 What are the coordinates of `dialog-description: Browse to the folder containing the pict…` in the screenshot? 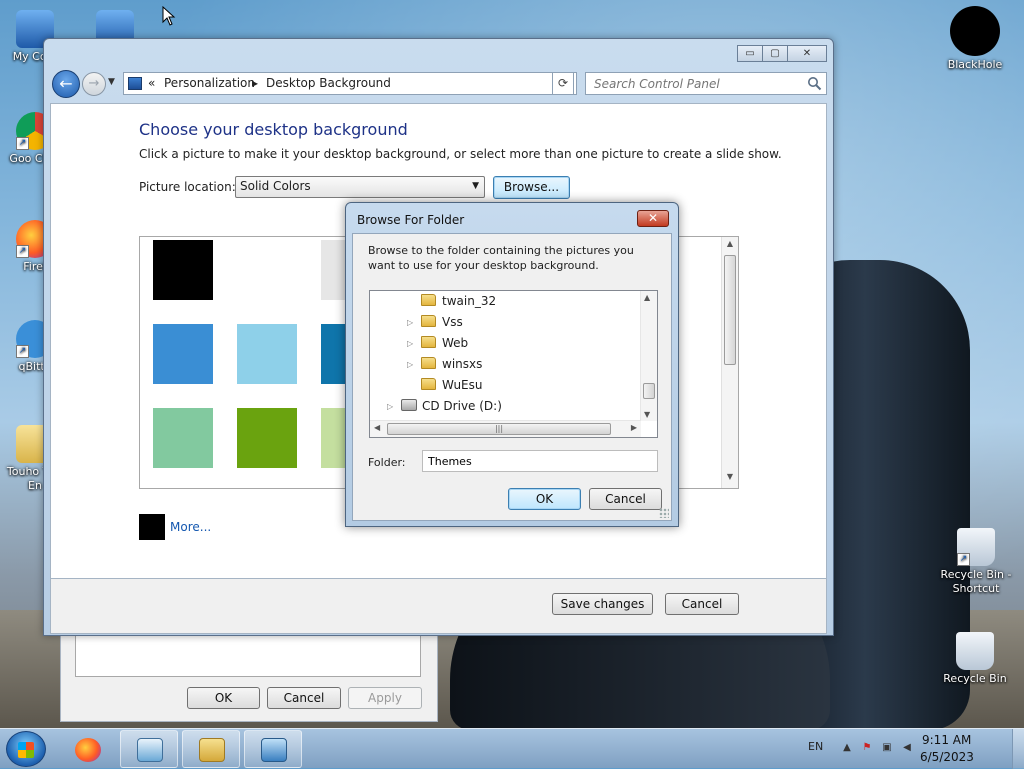 It's located at (501, 258).